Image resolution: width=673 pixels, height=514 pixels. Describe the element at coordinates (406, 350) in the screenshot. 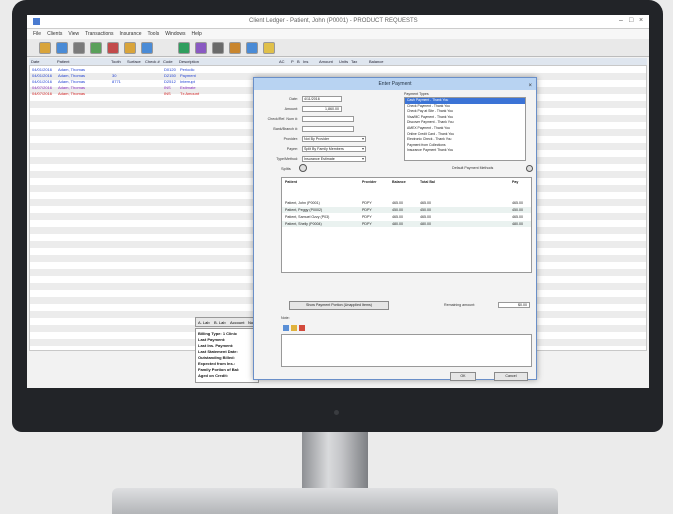

I see `note-field` at that location.